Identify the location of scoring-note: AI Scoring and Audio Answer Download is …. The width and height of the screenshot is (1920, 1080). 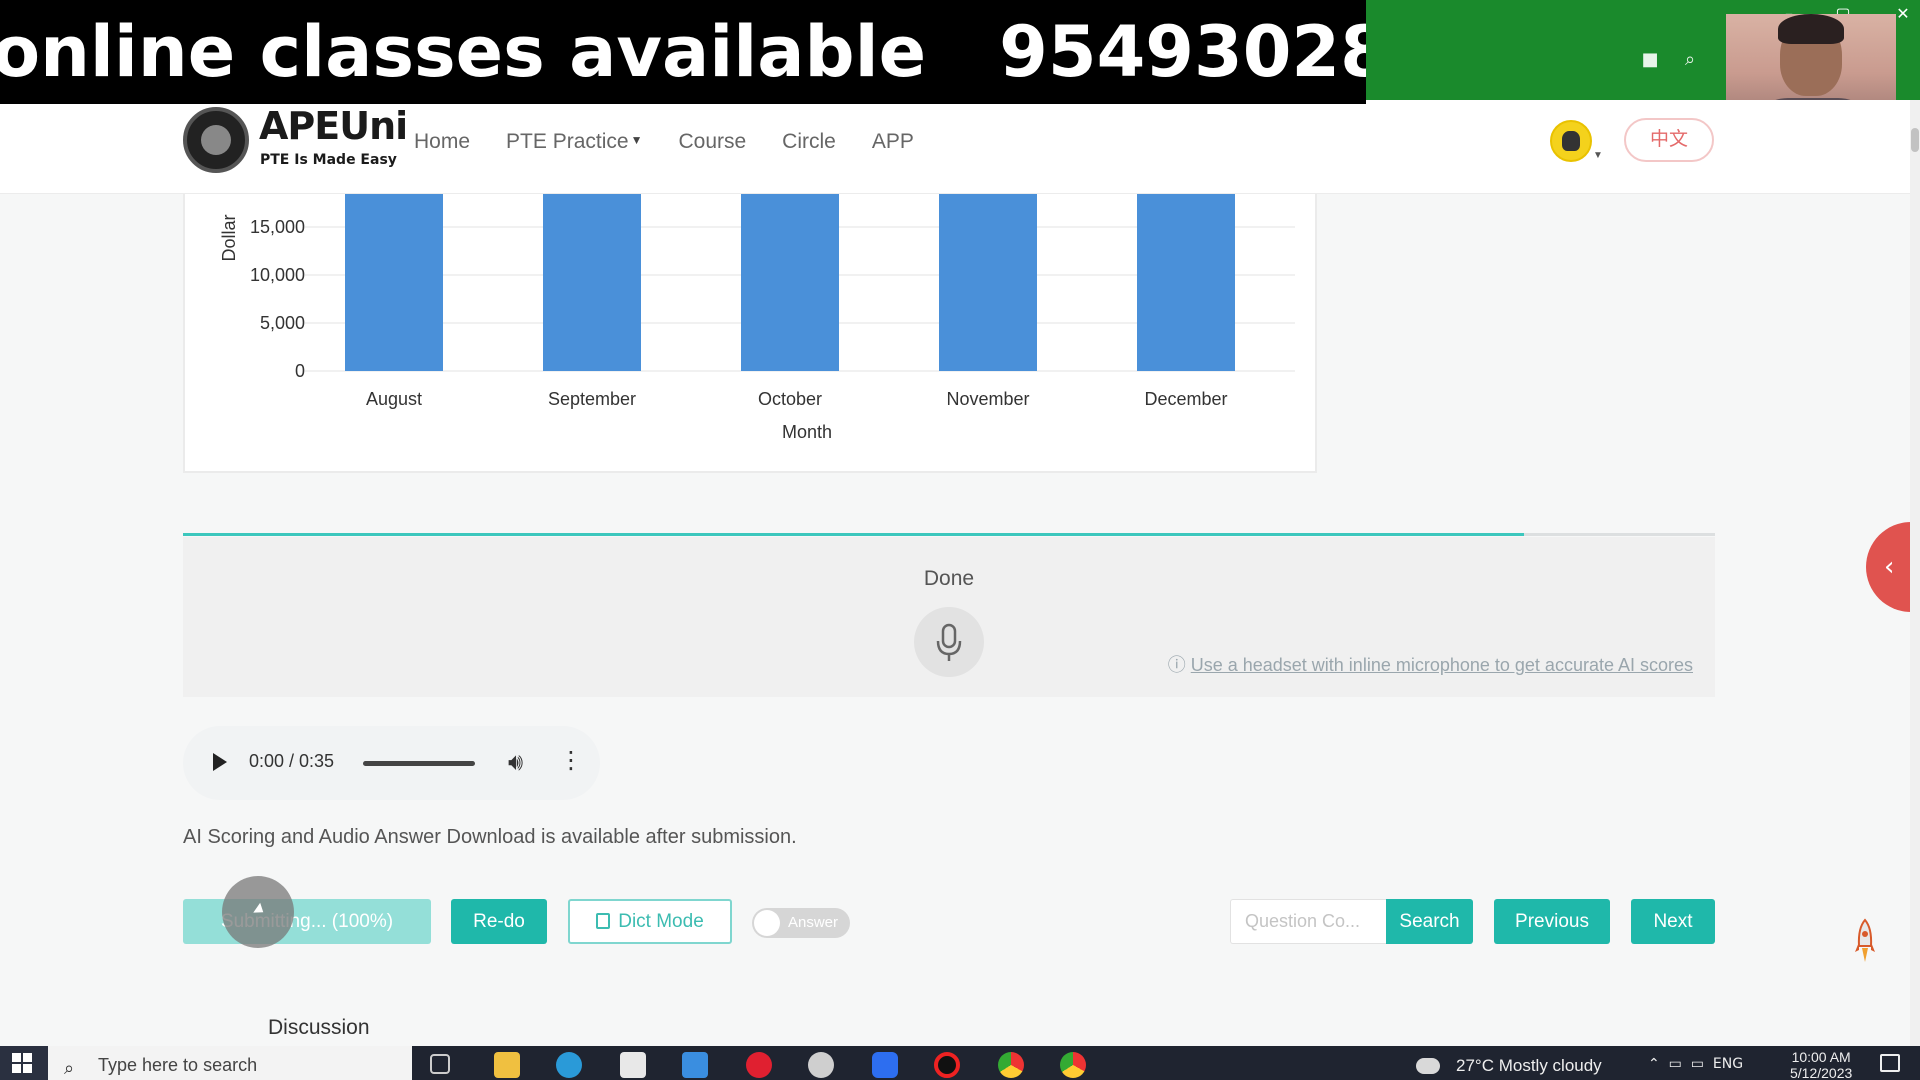
(490, 837).